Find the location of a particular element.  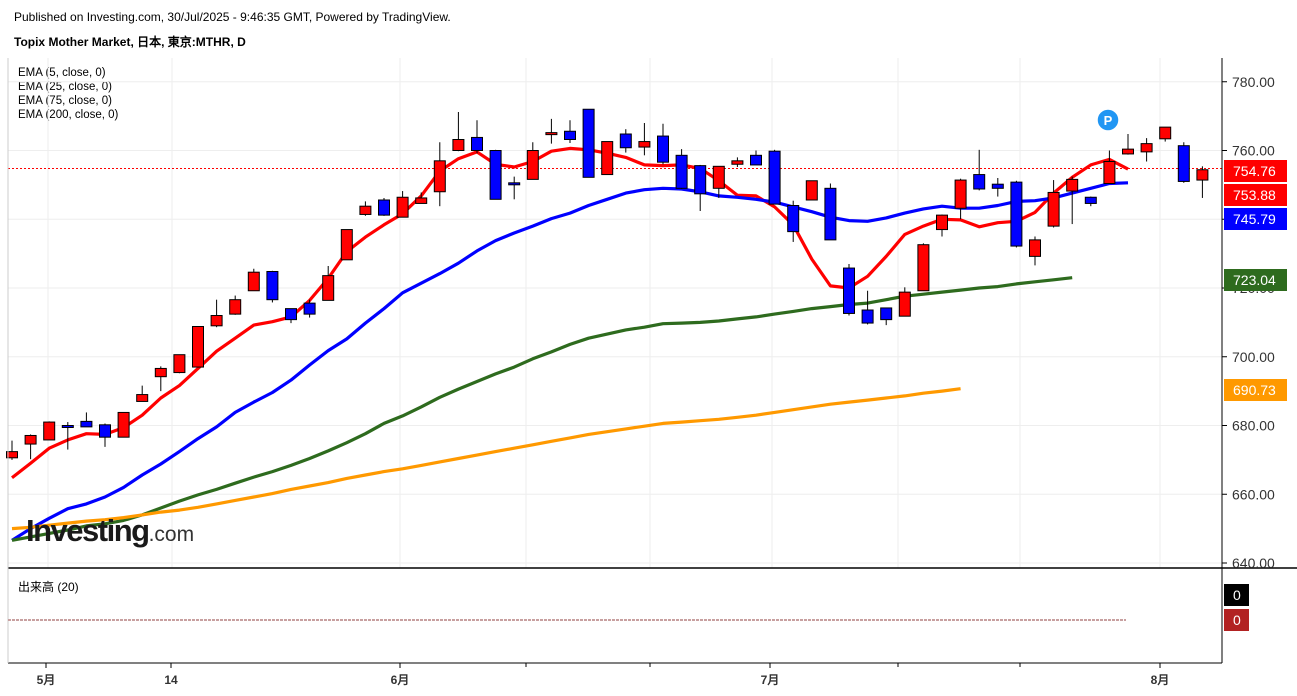

x-tick-label: 8月 is located at coordinates (1160, 680).